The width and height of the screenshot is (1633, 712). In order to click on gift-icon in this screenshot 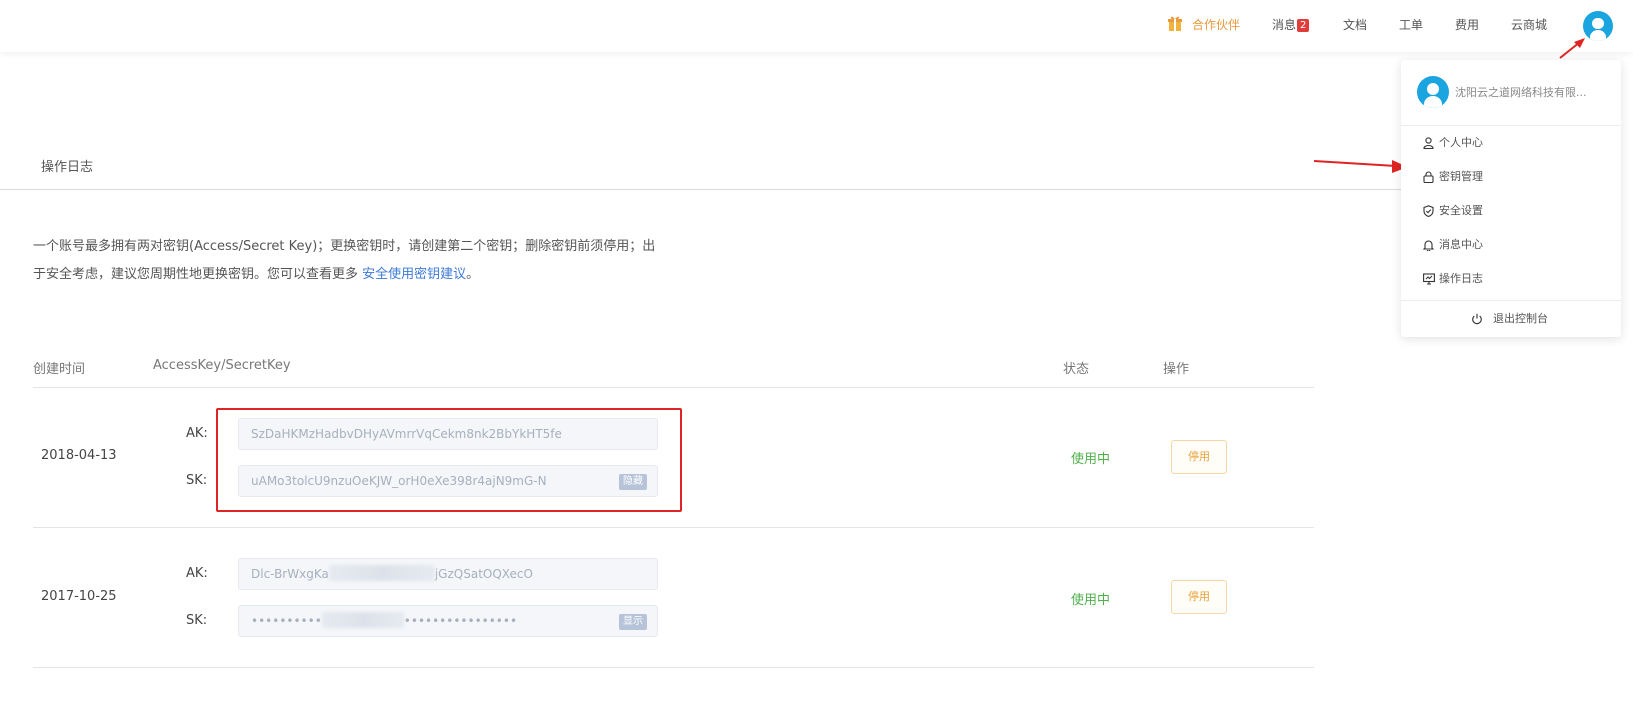, I will do `click(1175, 23)`.